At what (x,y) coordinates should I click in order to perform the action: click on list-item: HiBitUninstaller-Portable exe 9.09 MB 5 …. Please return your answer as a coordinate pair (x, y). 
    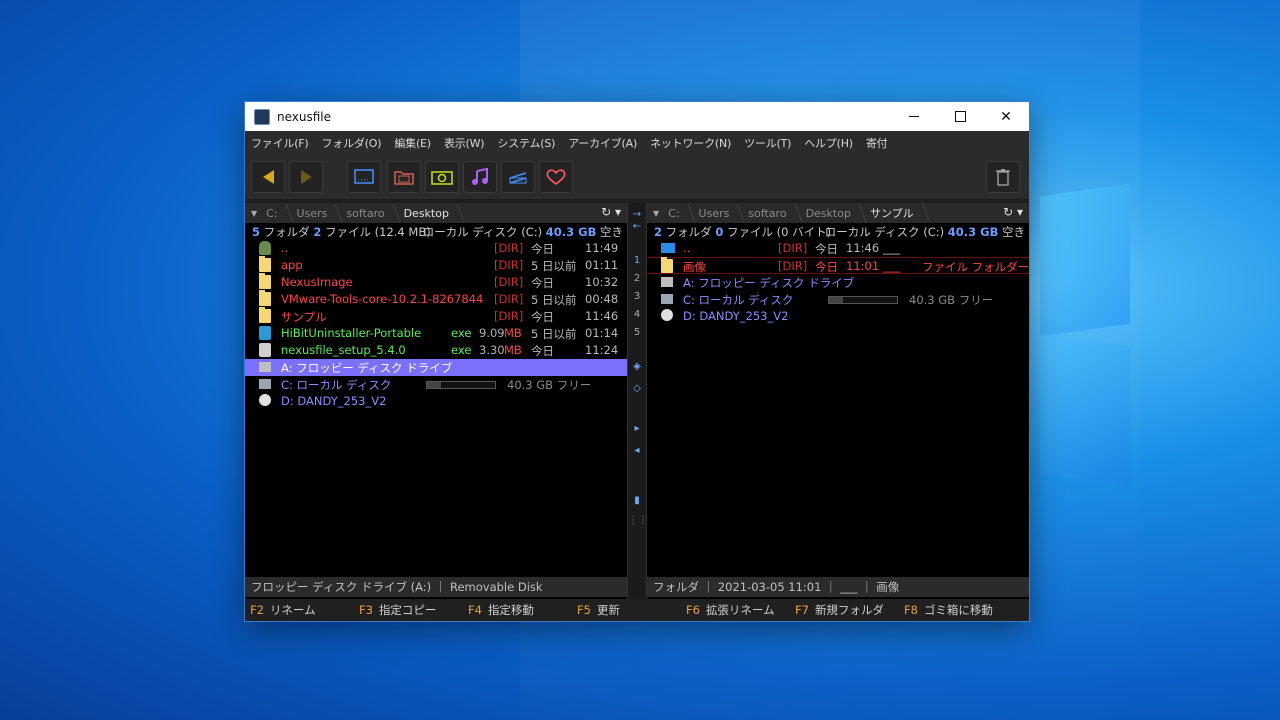
    Looking at the image, I should click on (436, 333).